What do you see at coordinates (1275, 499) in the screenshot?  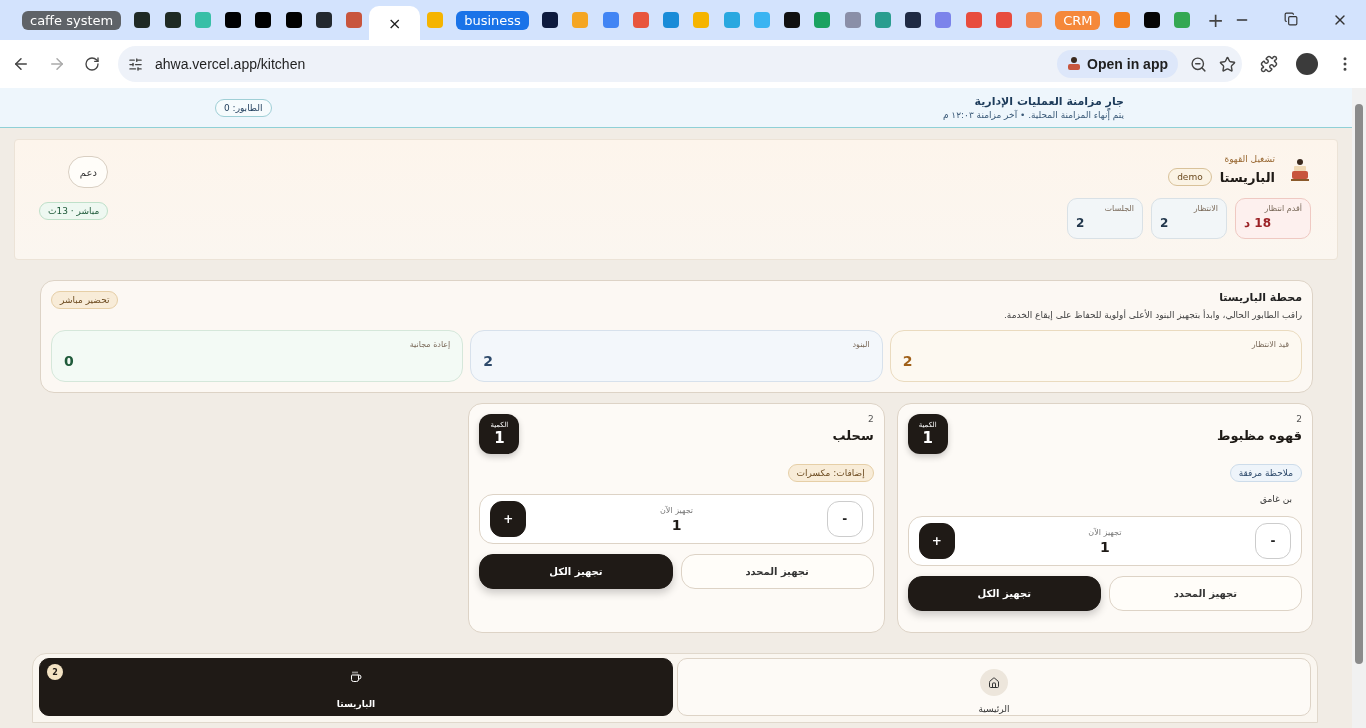 I see `item-note: بن غامق` at bounding box center [1275, 499].